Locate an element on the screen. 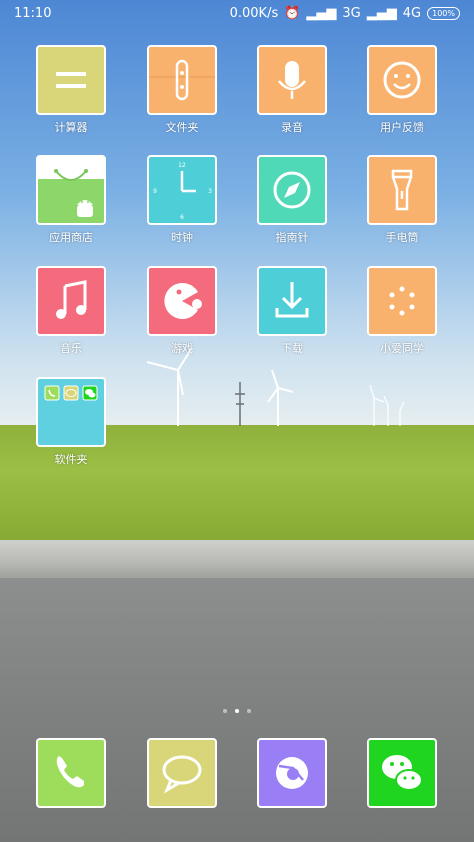 This screenshot has height=842, width=474. app-label: 音乐 is located at coordinates (71, 348).